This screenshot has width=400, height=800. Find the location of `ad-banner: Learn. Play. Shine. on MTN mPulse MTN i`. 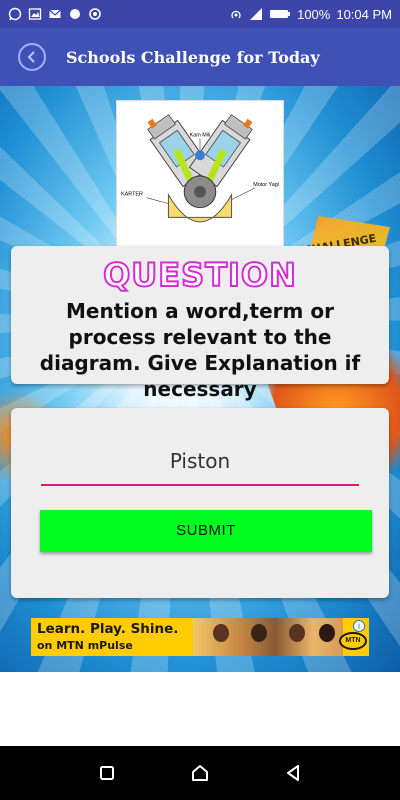

ad-banner: Learn. Play. Shine. on MTN mPulse MTN i is located at coordinates (200, 637).